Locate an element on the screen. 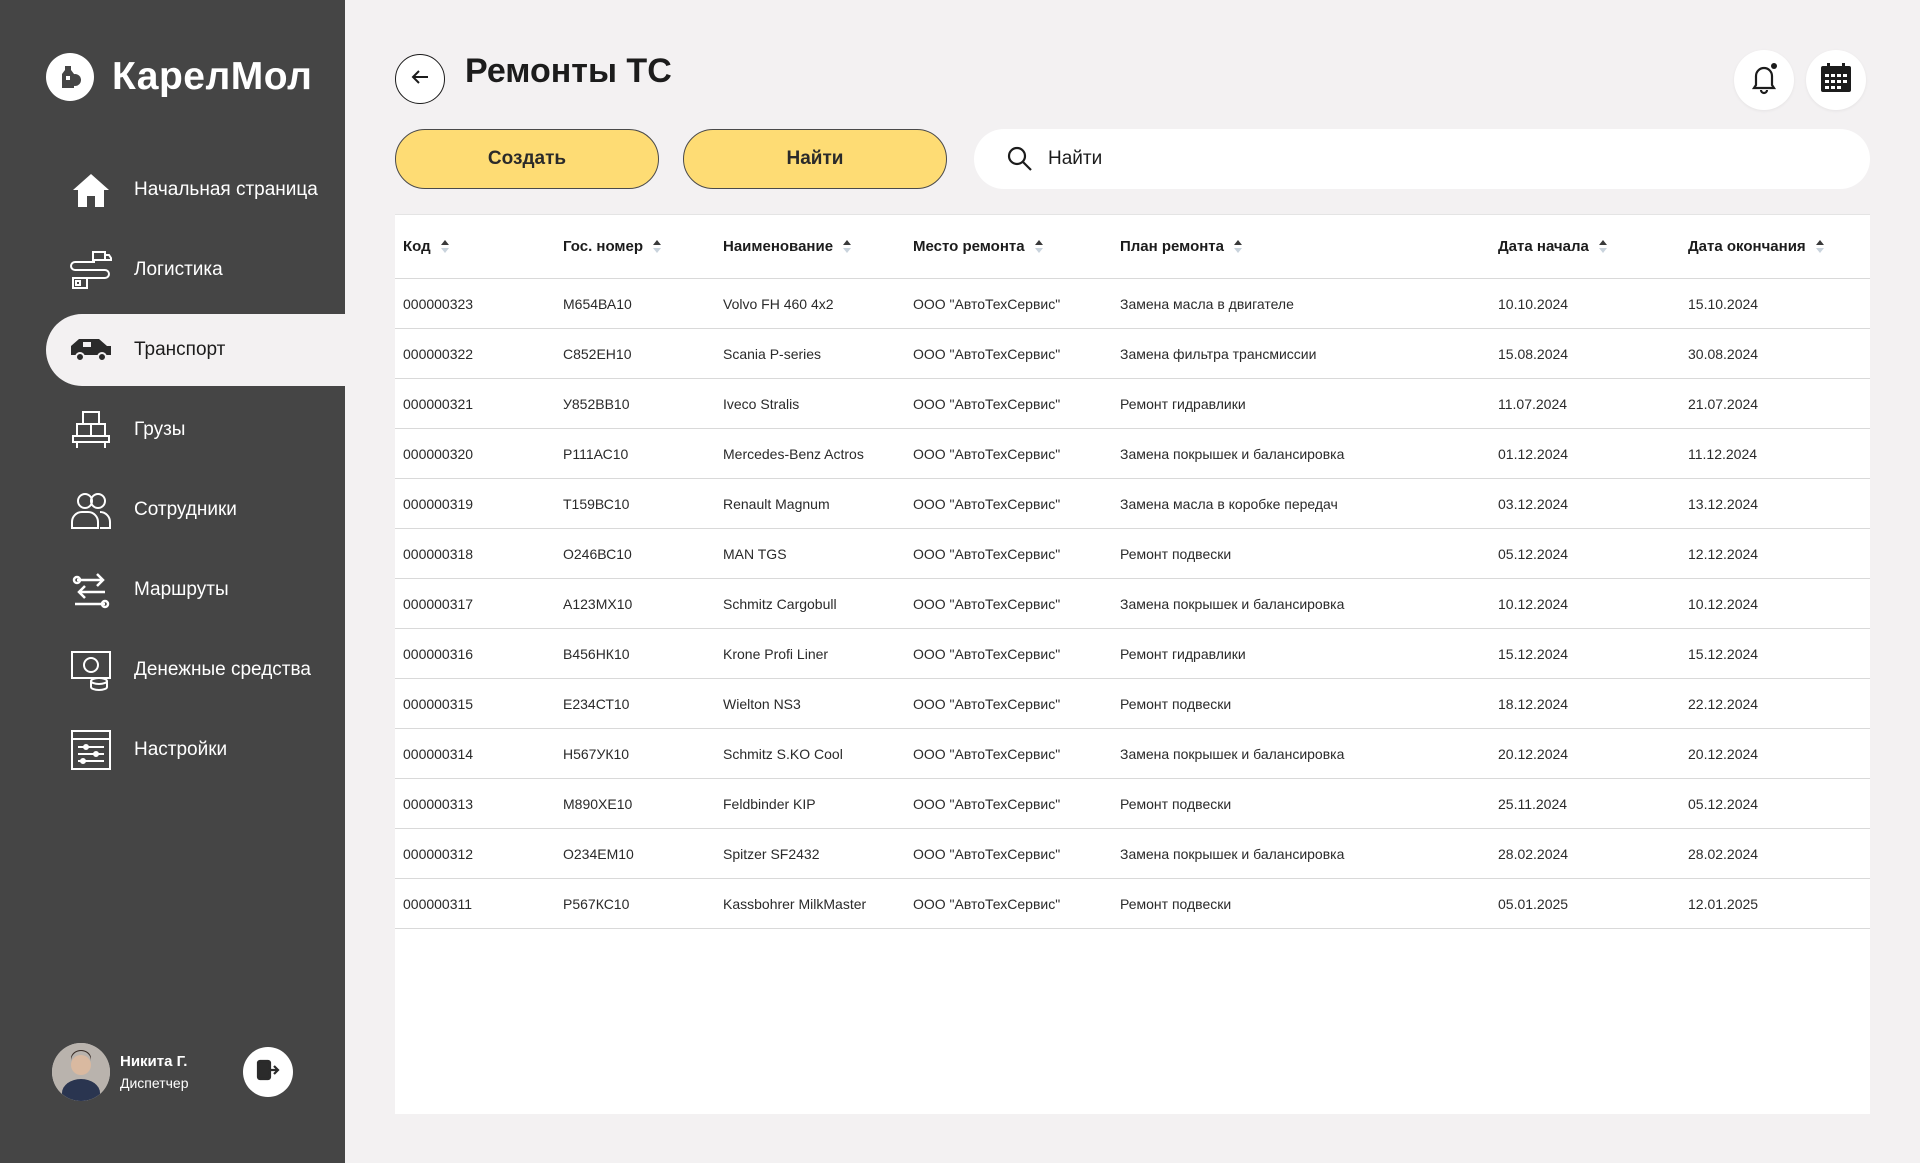 The image size is (1920, 1163). cell-end-date: 28.02.2024 is located at coordinates (1723, 853).